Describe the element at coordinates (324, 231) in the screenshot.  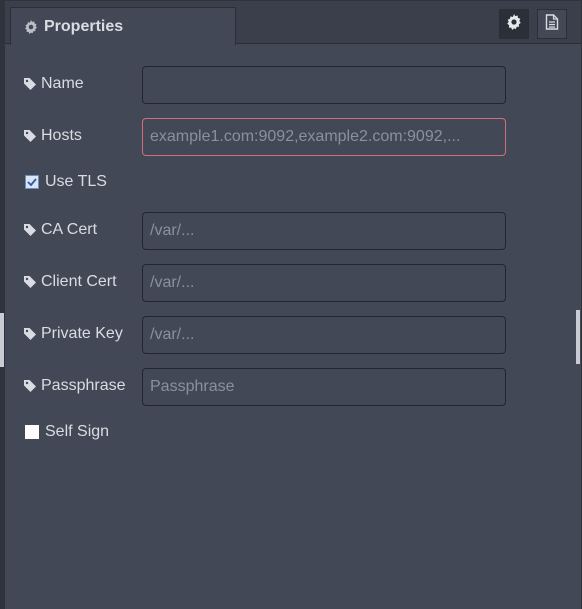
I see `ca-cert-input` at that location.